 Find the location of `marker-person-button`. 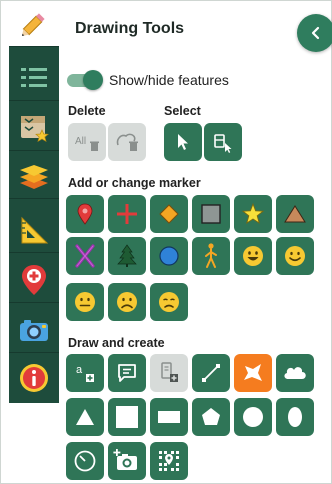

marker-person-button is located at coordinates (211, 256).